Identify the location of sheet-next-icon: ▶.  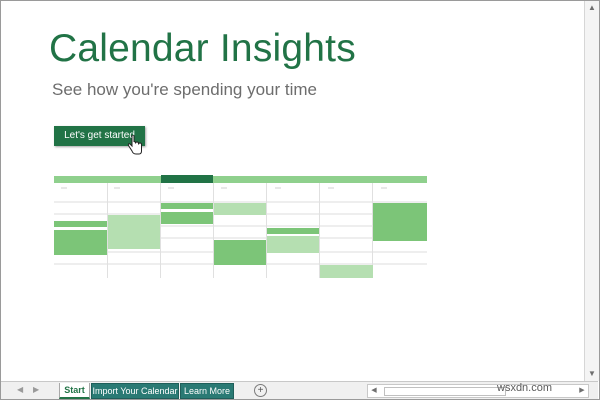
(36, 389).